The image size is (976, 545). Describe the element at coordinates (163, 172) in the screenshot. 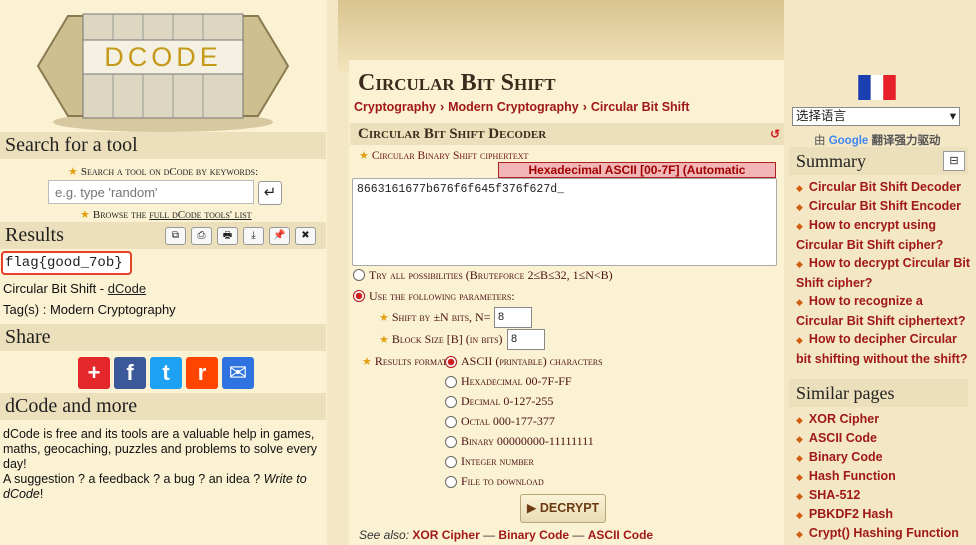

I see `search-keywords-label: ★ Search a tool on dCode by keywords:` at that location.